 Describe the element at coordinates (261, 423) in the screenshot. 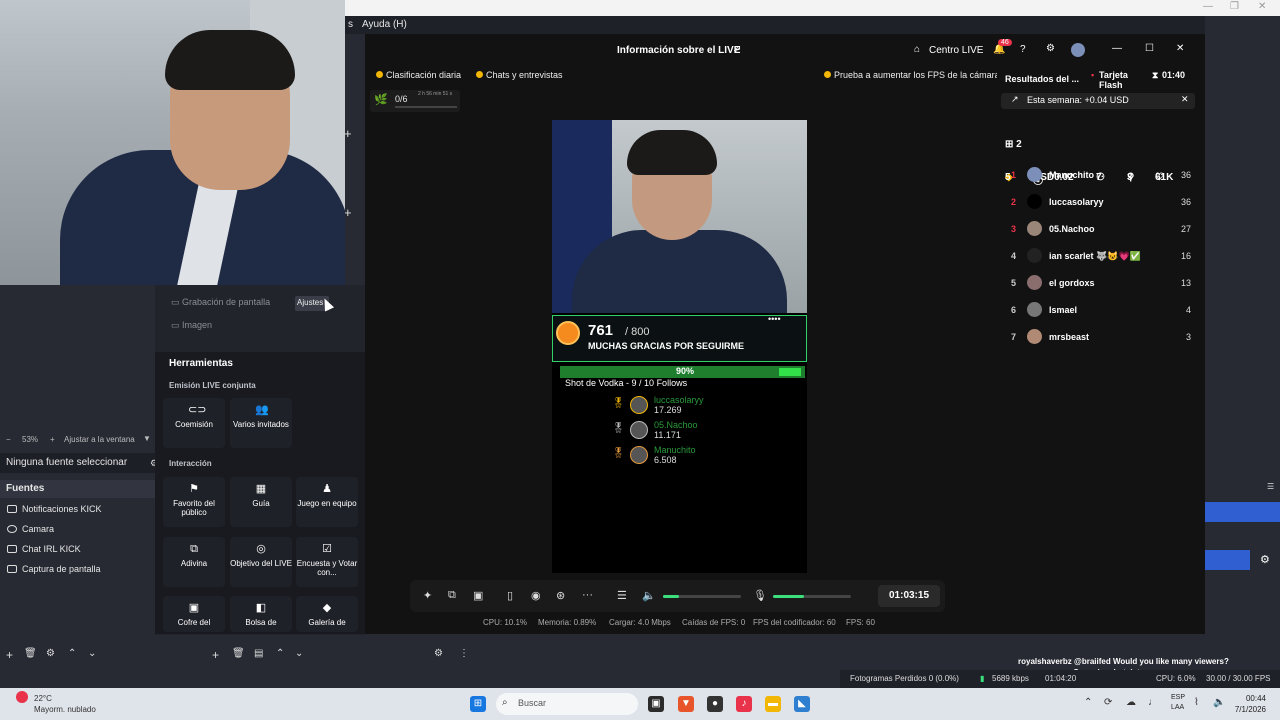

I see `tool-guests: 👥 Varios invitados` at that location.